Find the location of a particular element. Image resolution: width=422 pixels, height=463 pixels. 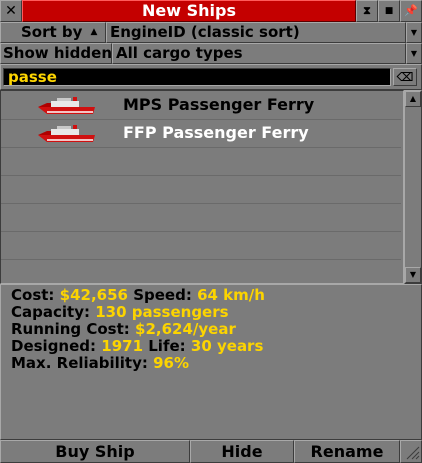

chevron-up-icon: ▲ is located at coordinates (413, 98).